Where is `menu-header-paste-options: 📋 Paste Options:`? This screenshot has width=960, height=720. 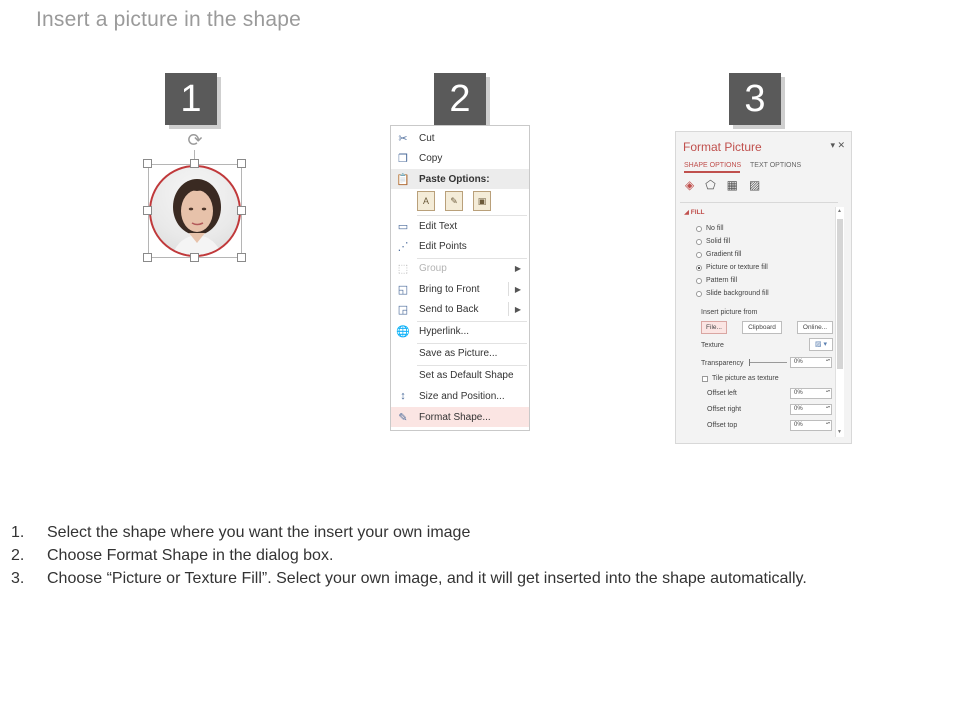
menu-header-paste-options: 📋 Paste Options: is located at coordinates (460, 179).